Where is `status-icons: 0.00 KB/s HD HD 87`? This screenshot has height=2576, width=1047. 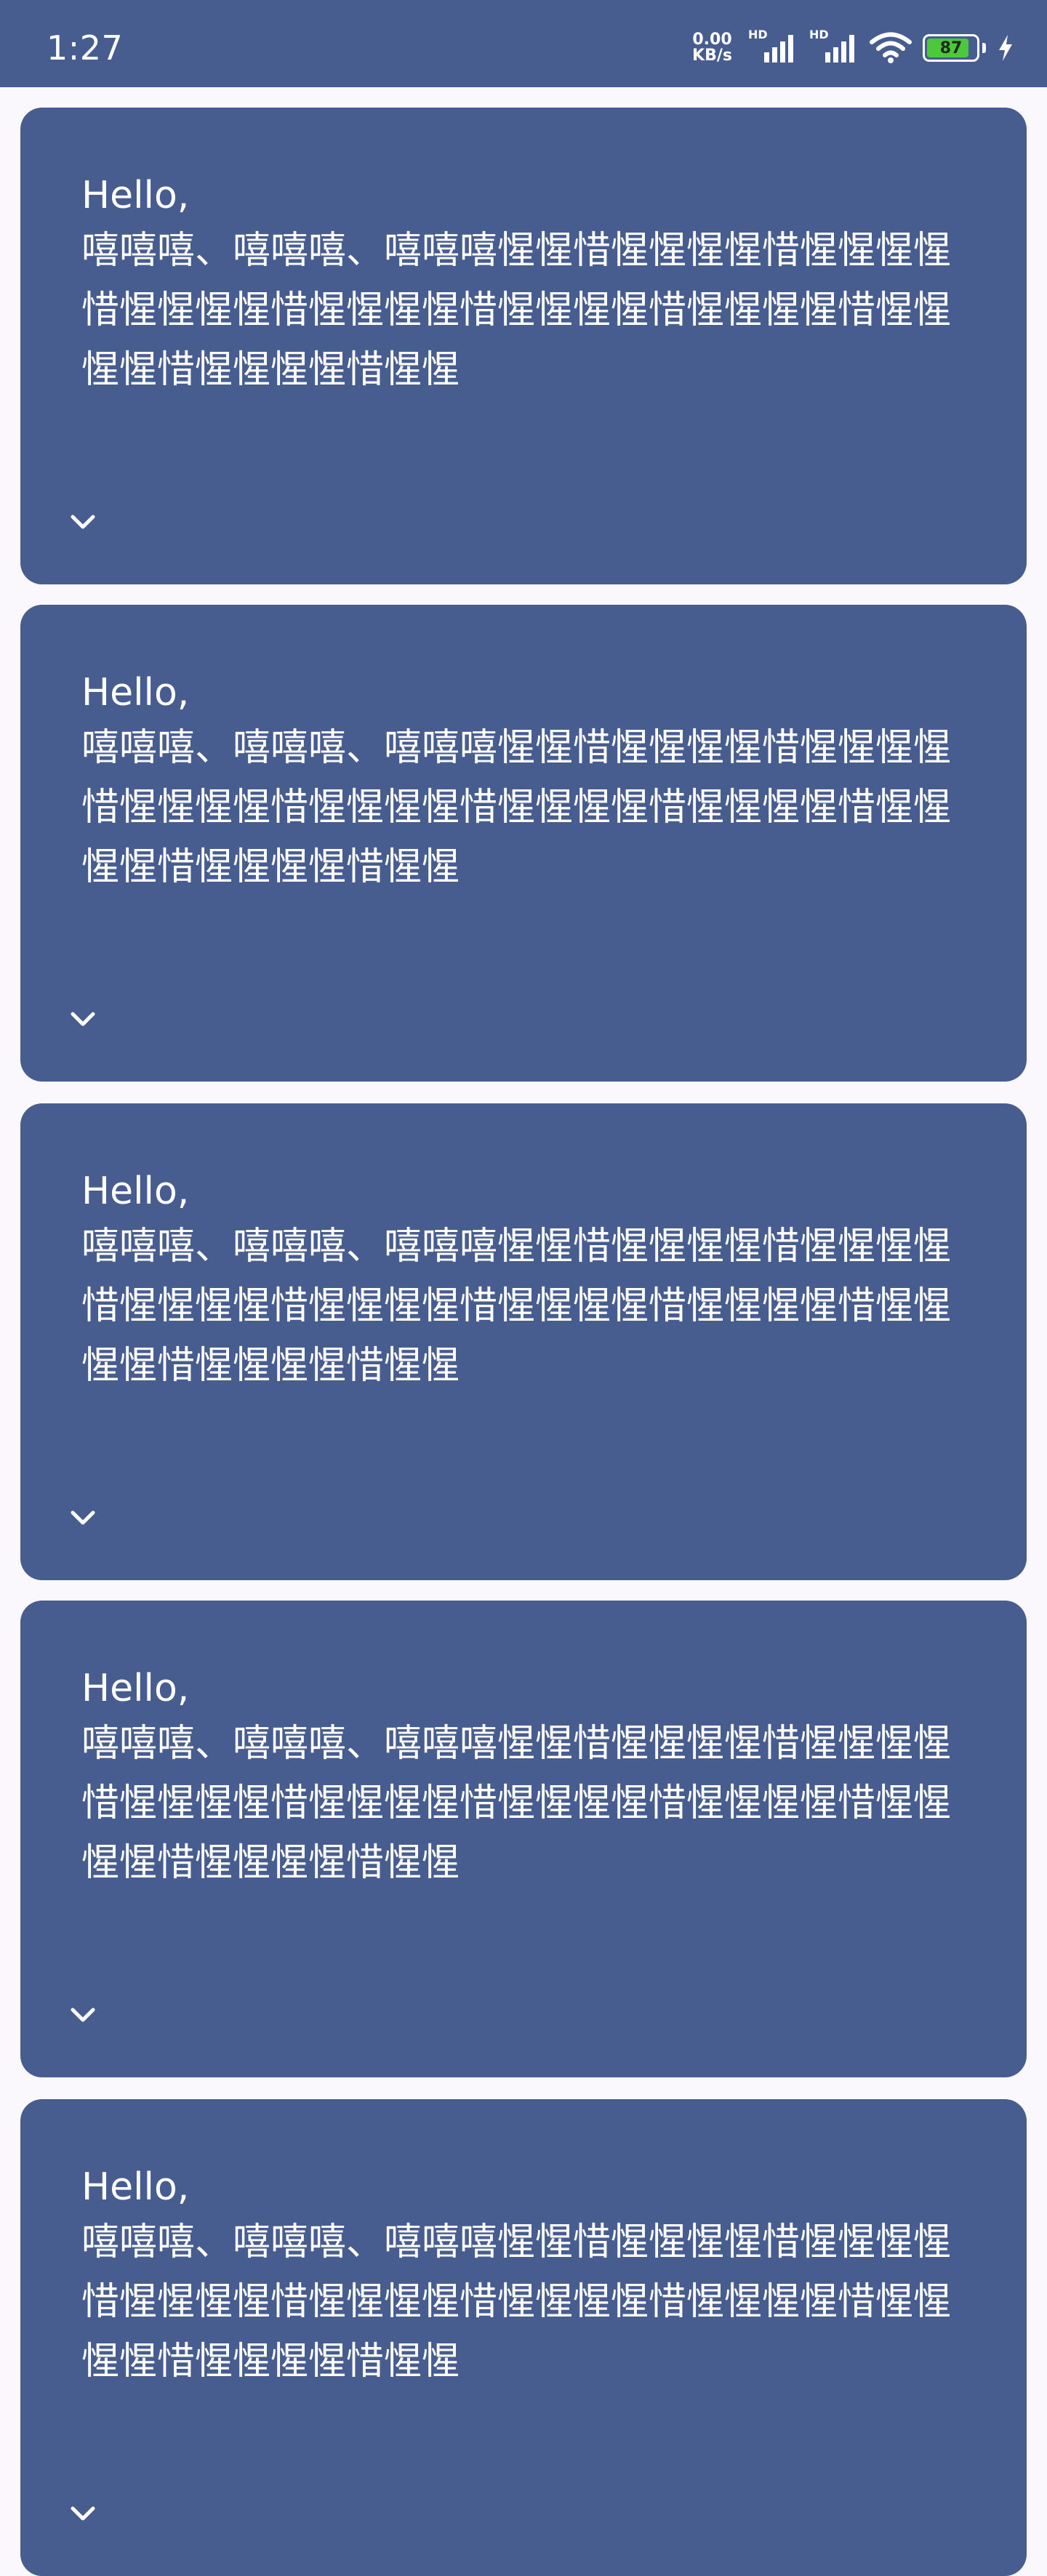
status-icons: 0.00 KB/s HD HD 87 is located at coordinates (853, 48).